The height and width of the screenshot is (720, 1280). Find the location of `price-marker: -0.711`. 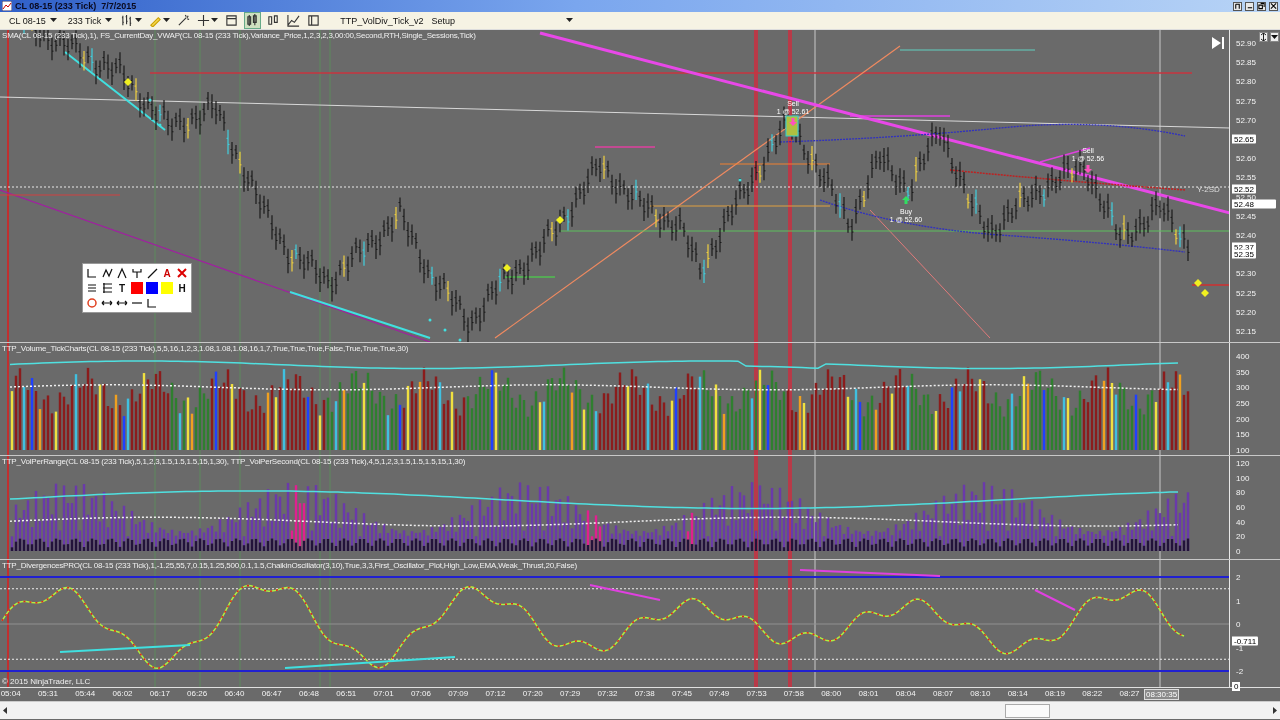

price-marker: -0.711 is located at coordinates (1245, 641).